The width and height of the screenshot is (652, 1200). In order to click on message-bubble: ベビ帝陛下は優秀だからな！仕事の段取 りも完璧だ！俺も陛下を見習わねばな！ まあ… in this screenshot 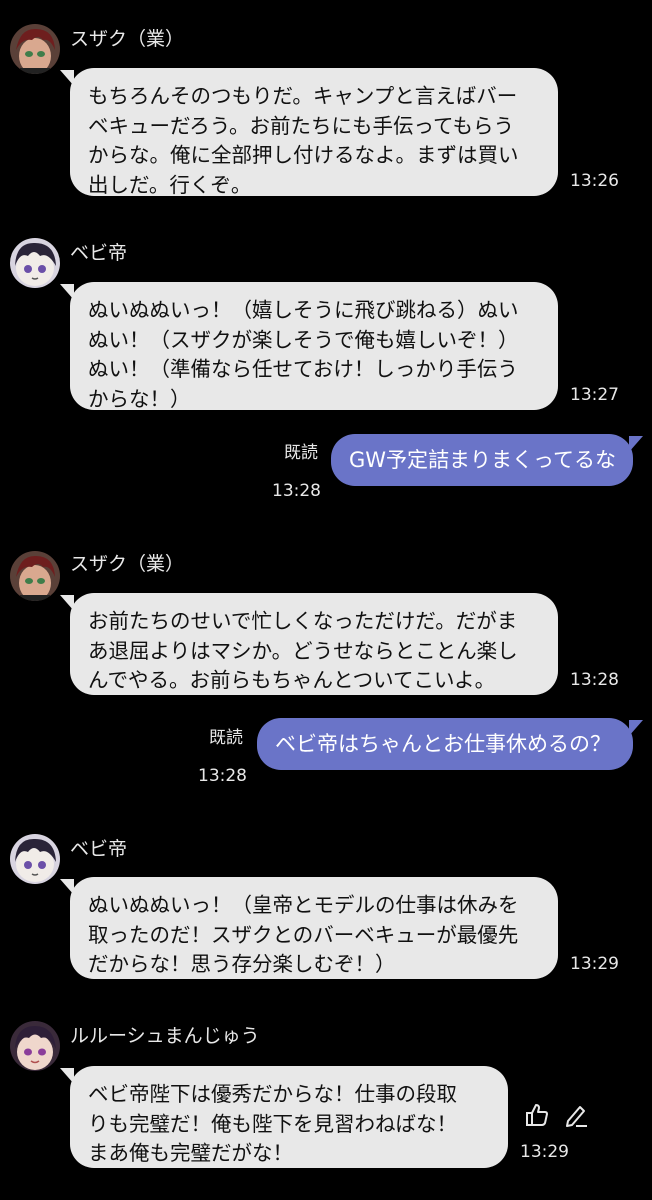, I will do `click(284, 1117)`.